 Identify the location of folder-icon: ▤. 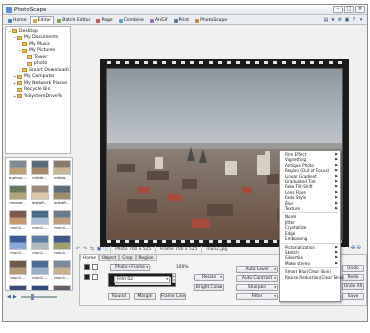
(326, 20).